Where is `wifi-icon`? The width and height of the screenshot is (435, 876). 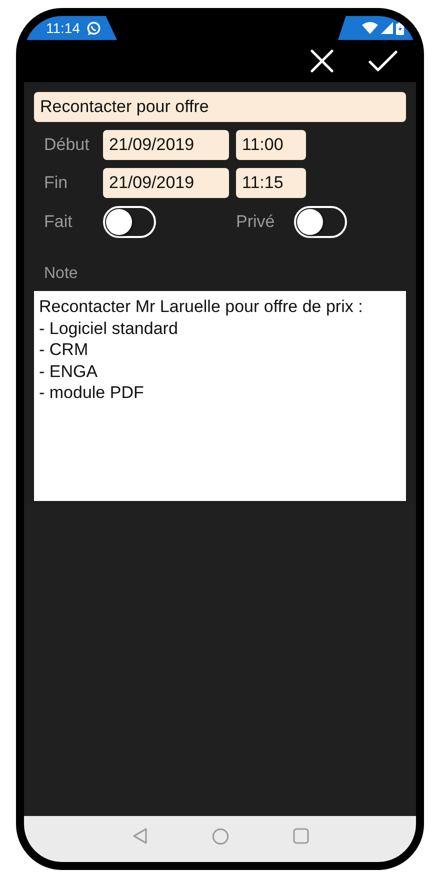
wifi-icon is located at coordinates (370, 28).